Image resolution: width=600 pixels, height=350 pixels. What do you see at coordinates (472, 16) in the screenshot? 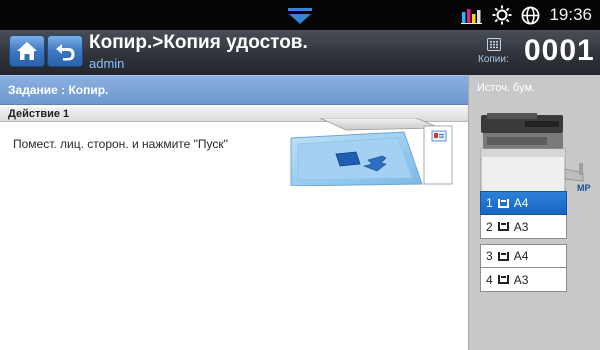
I see `toner-levels-icon` at bounding box center [472, 16].